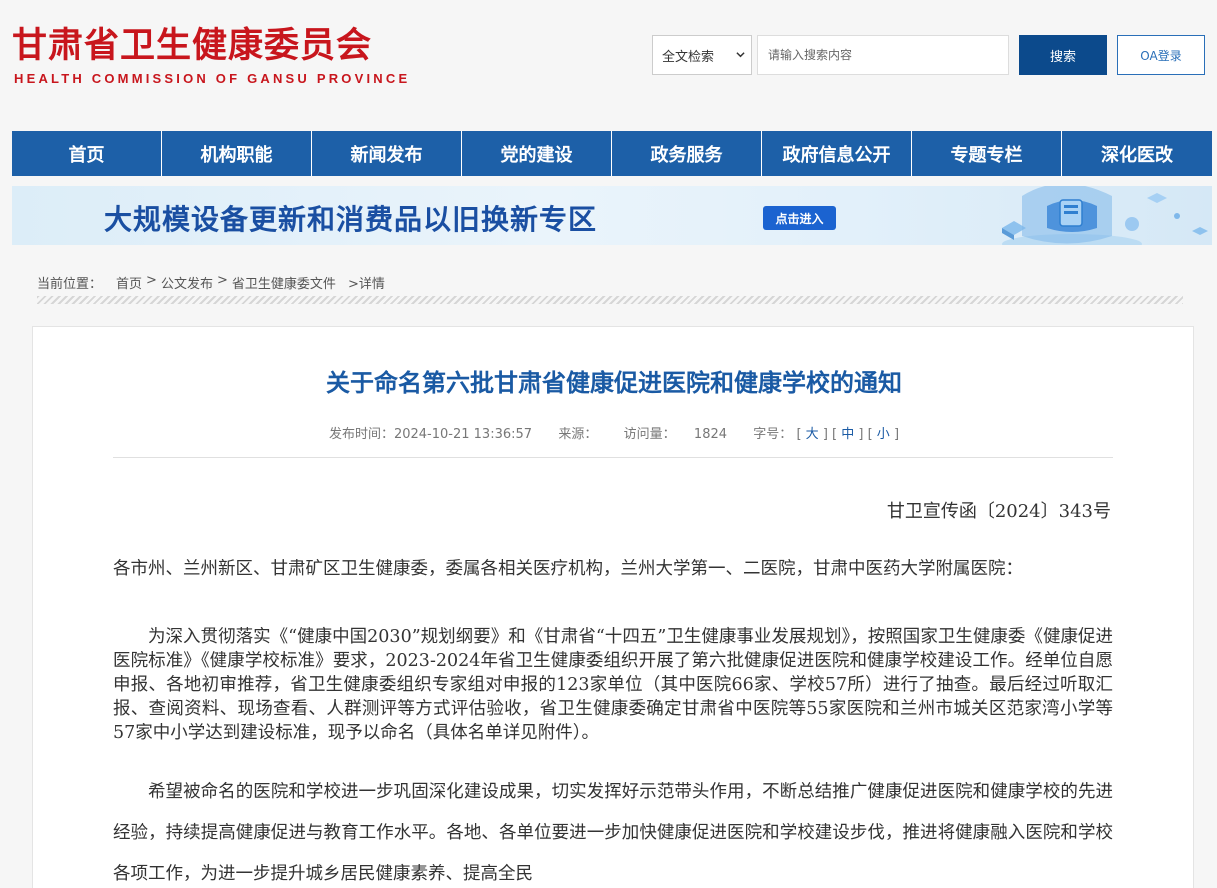  Describe the element at coordinates (212, 78) in the screenshot. I see `site-logo-english: HEALTH COMMISSION OF GANSU PROVINCE` at that location.